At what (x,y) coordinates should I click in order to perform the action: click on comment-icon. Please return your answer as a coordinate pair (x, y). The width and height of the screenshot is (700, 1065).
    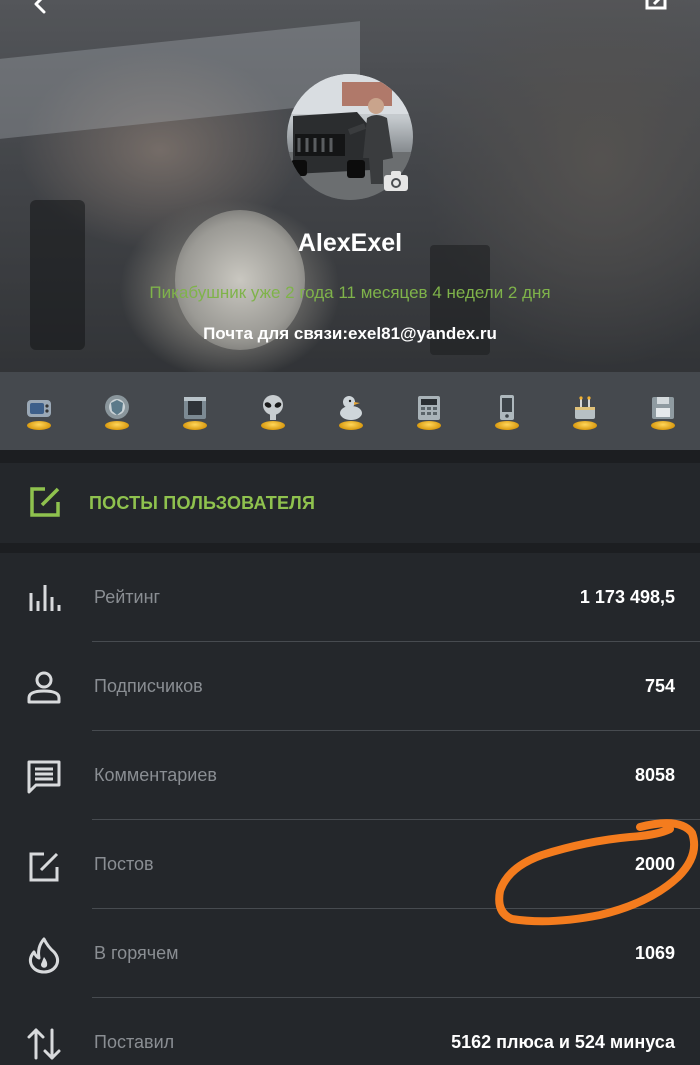
    Looking at the image, I should click on (44, 777).